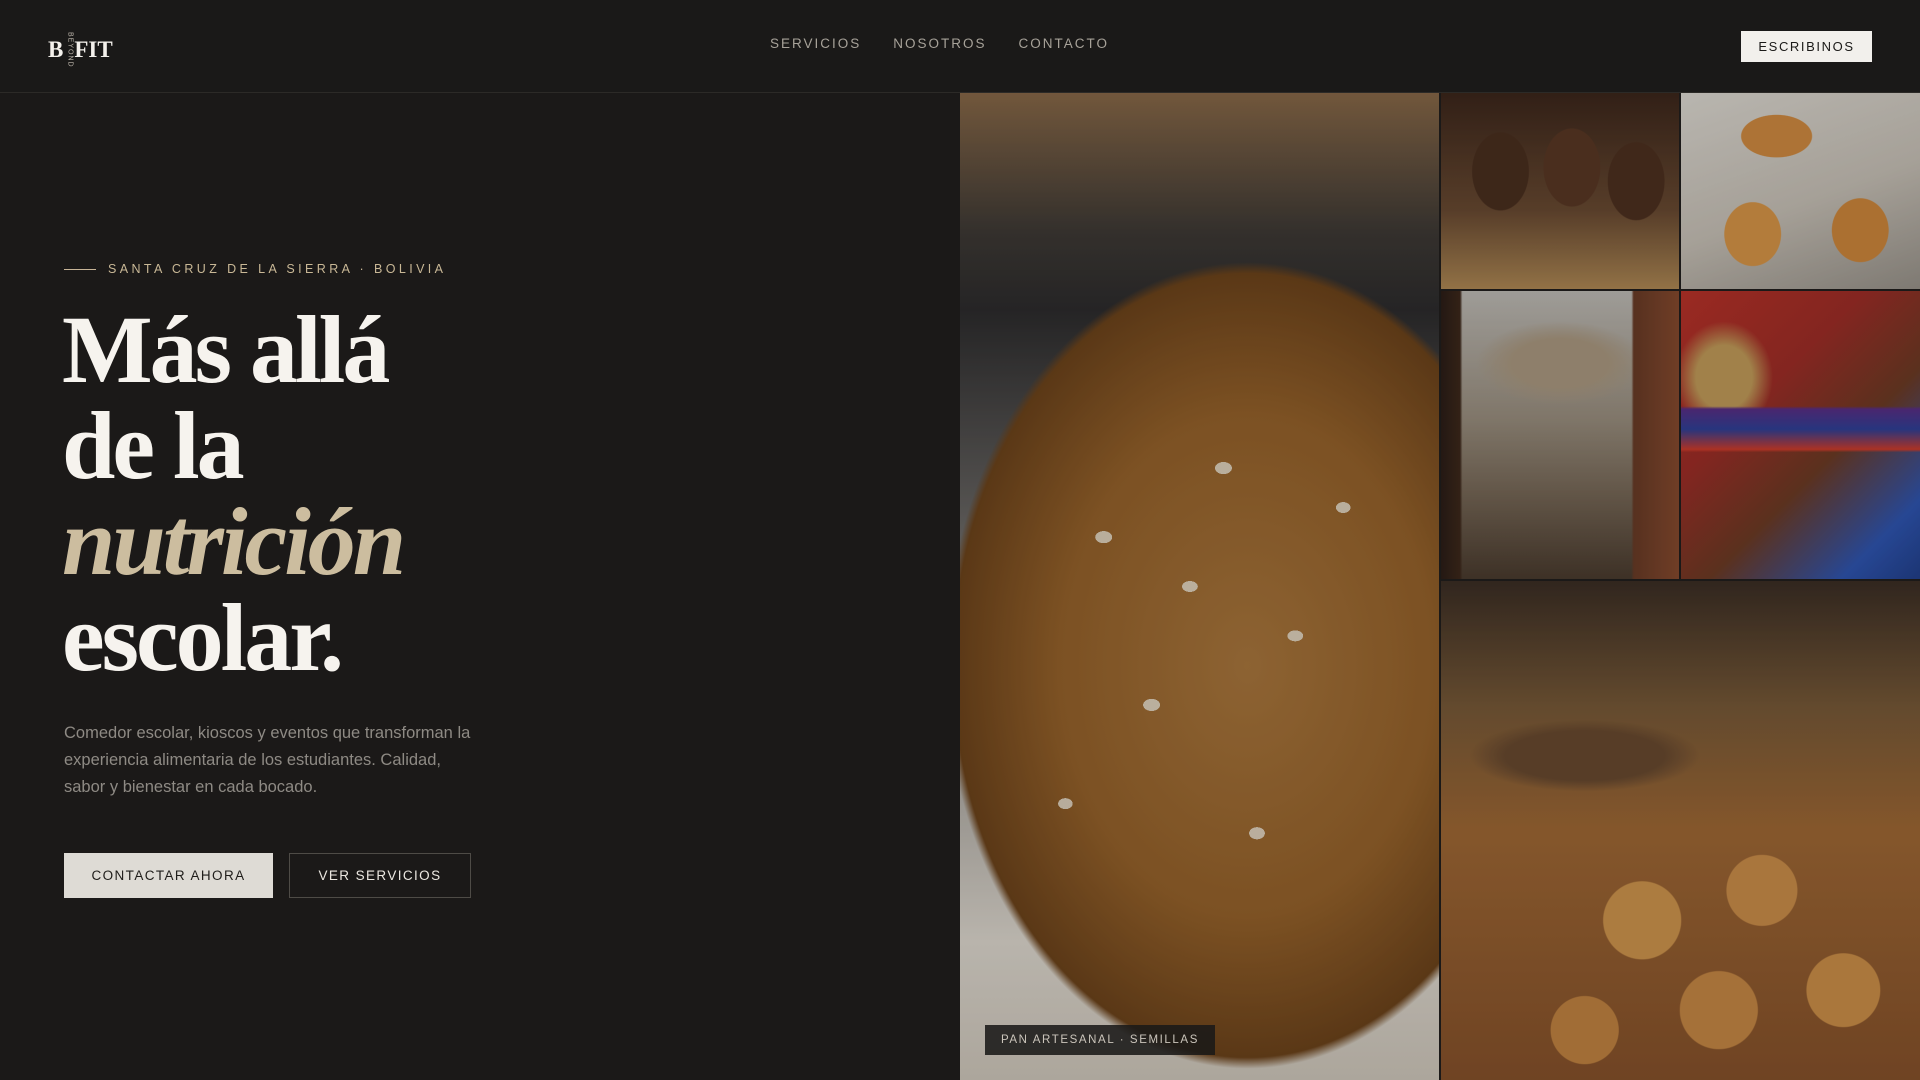 The image size is (1920, 1080). I want to click on photo-cookies-counter, so click(1680, 830).